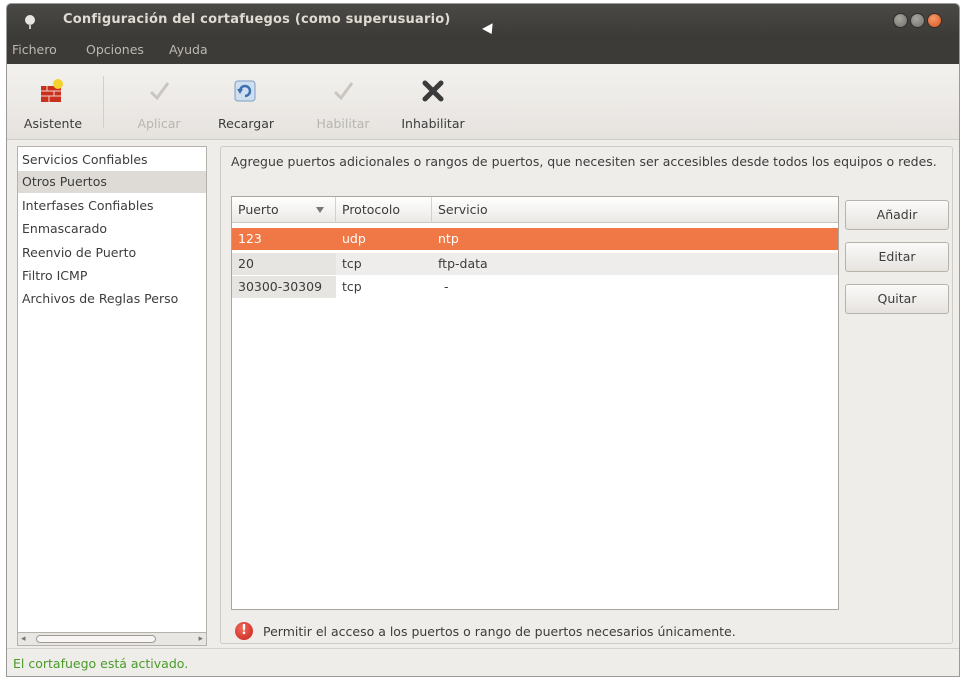 This screenshot has width=963, height=680. Describe the element at coordinates (112, 299) in the screenshot. I see `sidebar-item-archivos-de-reglas: Archivos de Reglas Perso` at that location.